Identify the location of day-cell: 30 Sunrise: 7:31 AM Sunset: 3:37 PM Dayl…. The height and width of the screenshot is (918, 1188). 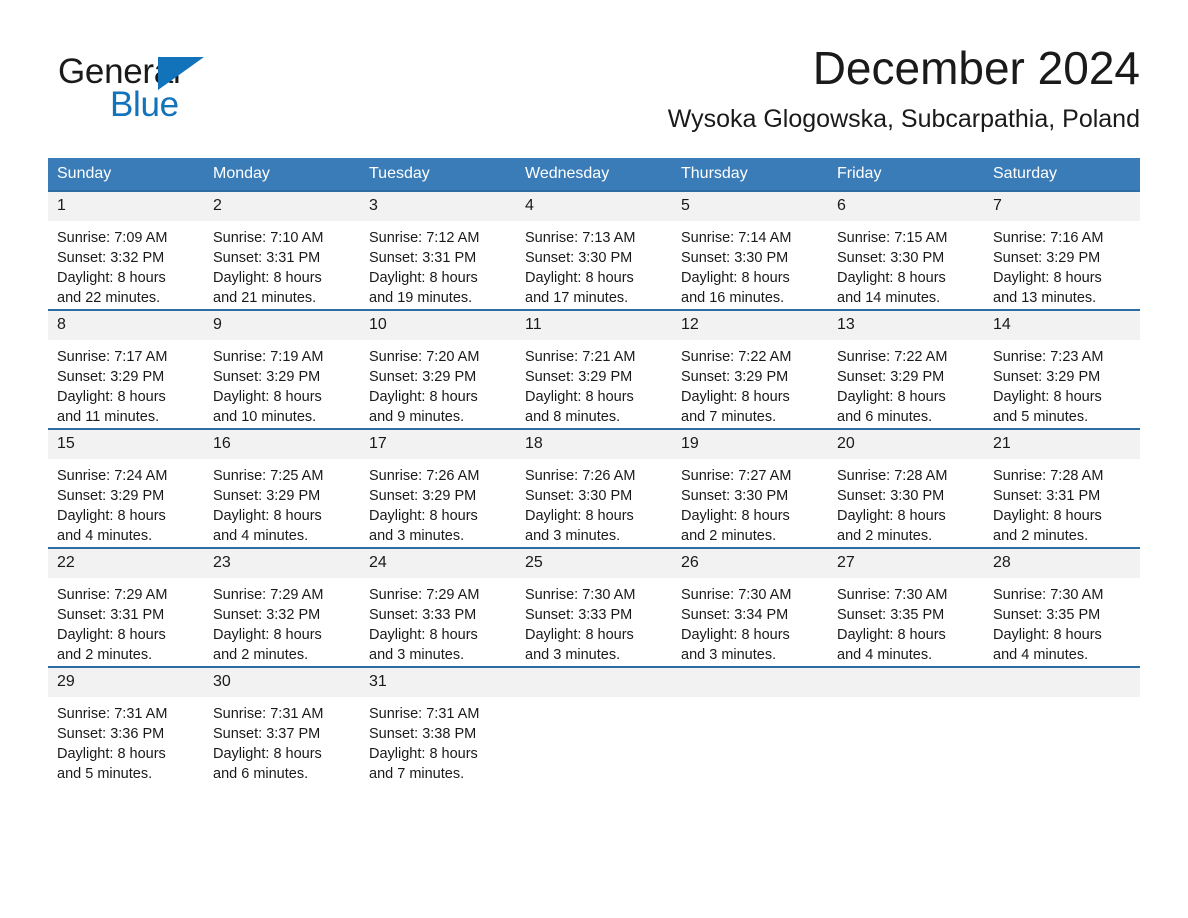
(282, 725).